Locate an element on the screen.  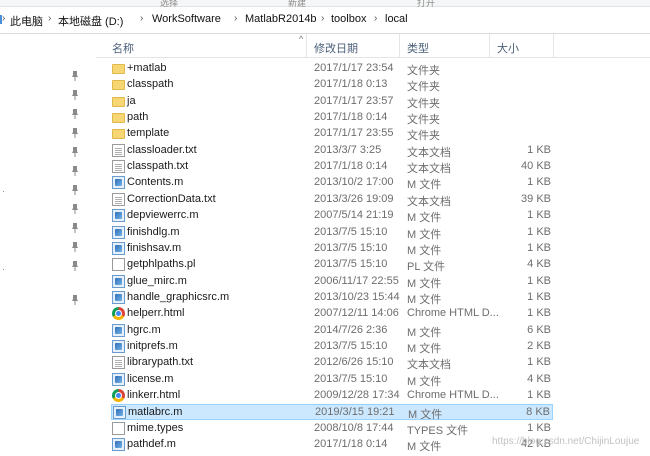
file-row: finishdlg.m 2013/7/5 15:10 M 文件 1 KB is located at coordinates (332, 233).